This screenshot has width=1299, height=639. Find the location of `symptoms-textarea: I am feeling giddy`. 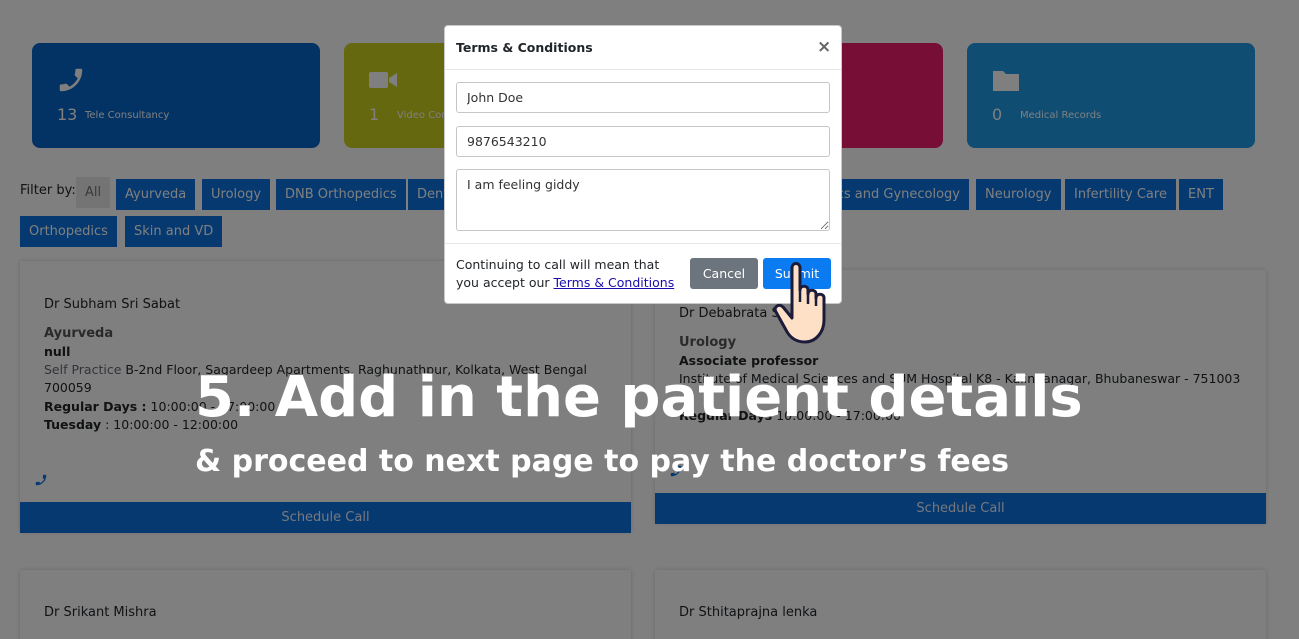

symptoms-textarea: I am feeling giddy is located at coordinates (643, 200).